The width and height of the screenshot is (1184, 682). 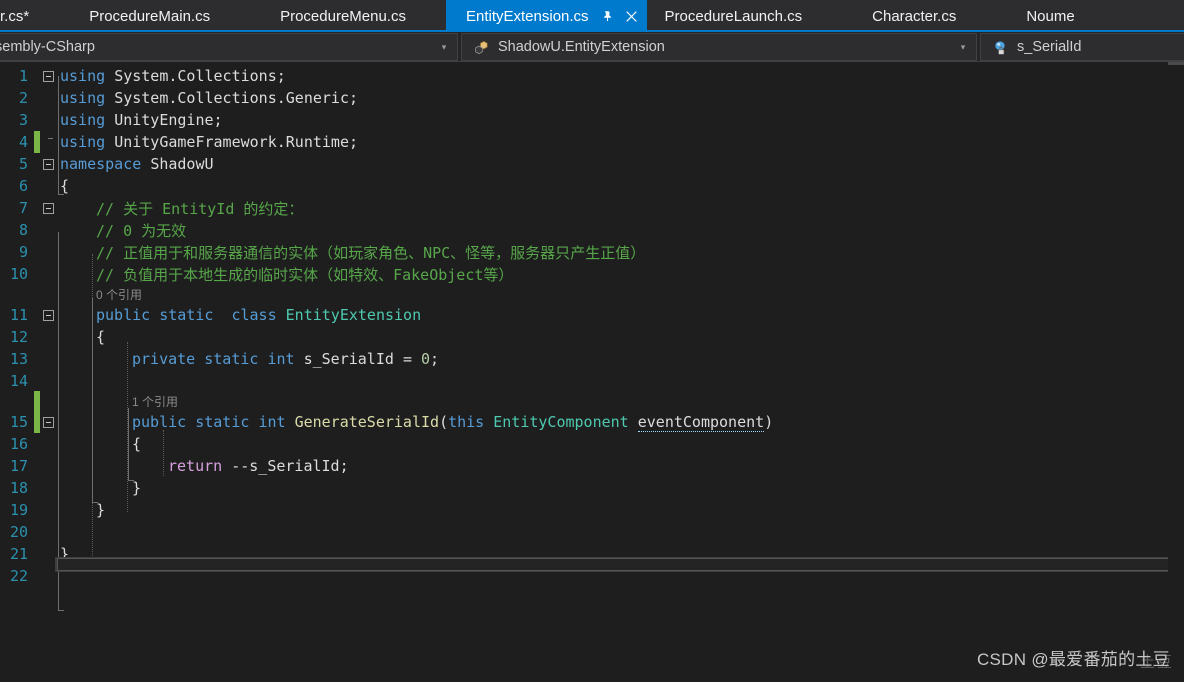 I want to click on line-number: 18, so click(x=18, y=488).